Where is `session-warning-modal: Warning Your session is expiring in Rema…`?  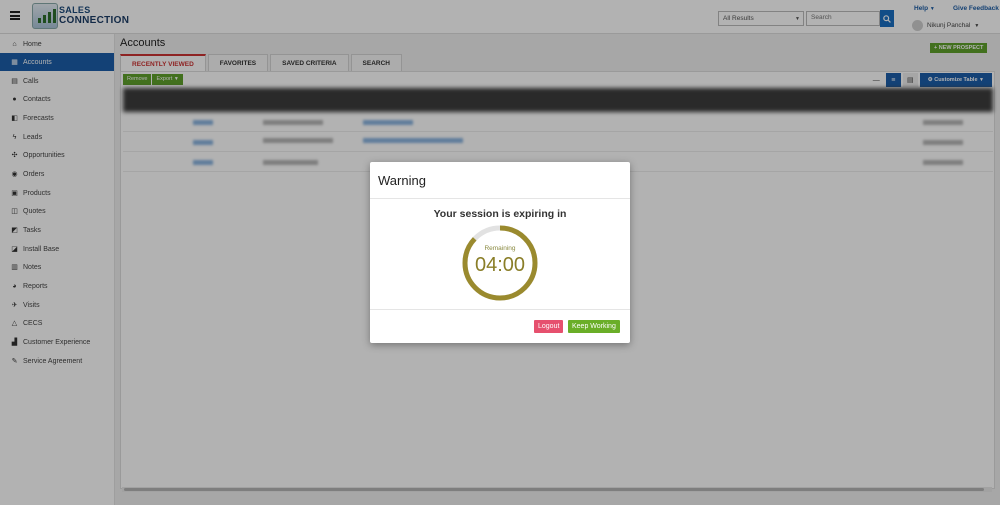 session-warning-modal: Warning Your session is expiring in Rema… is located at coordinates (500, 252).